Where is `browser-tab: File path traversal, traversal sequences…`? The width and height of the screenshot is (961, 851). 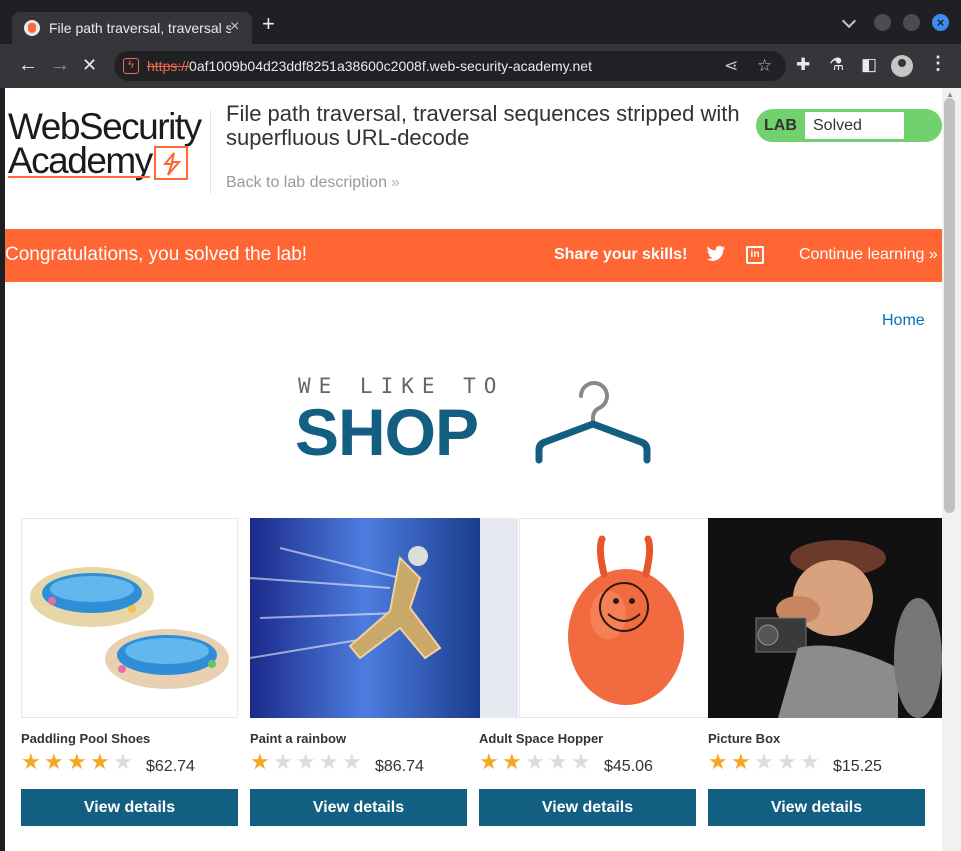 browser-tab: File path traversal, traversal sequences… is located at coordinates (132, 28).